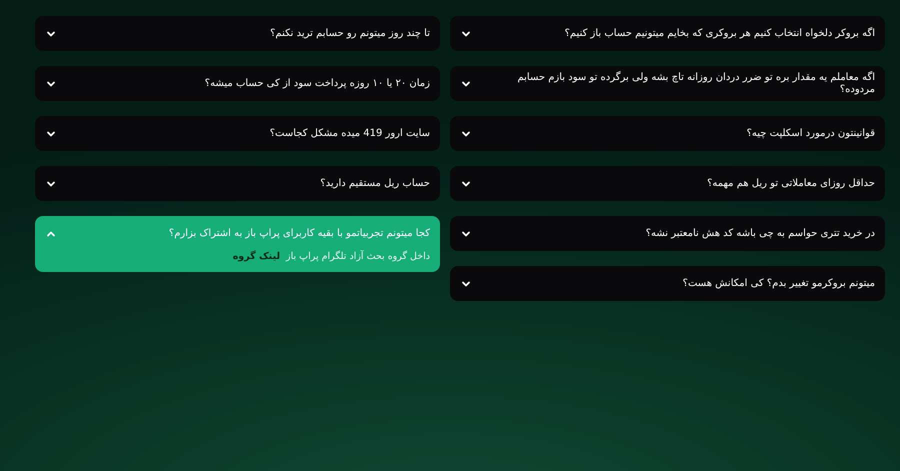 Image resolution: width=900 pixels, height=471 pixels. Describe the element at coordinates (778, 284) in the screenshot. I see `faq-question: میتونم بروکرمو تغییر بدم؟ کی امکانش هست؟` at that location.